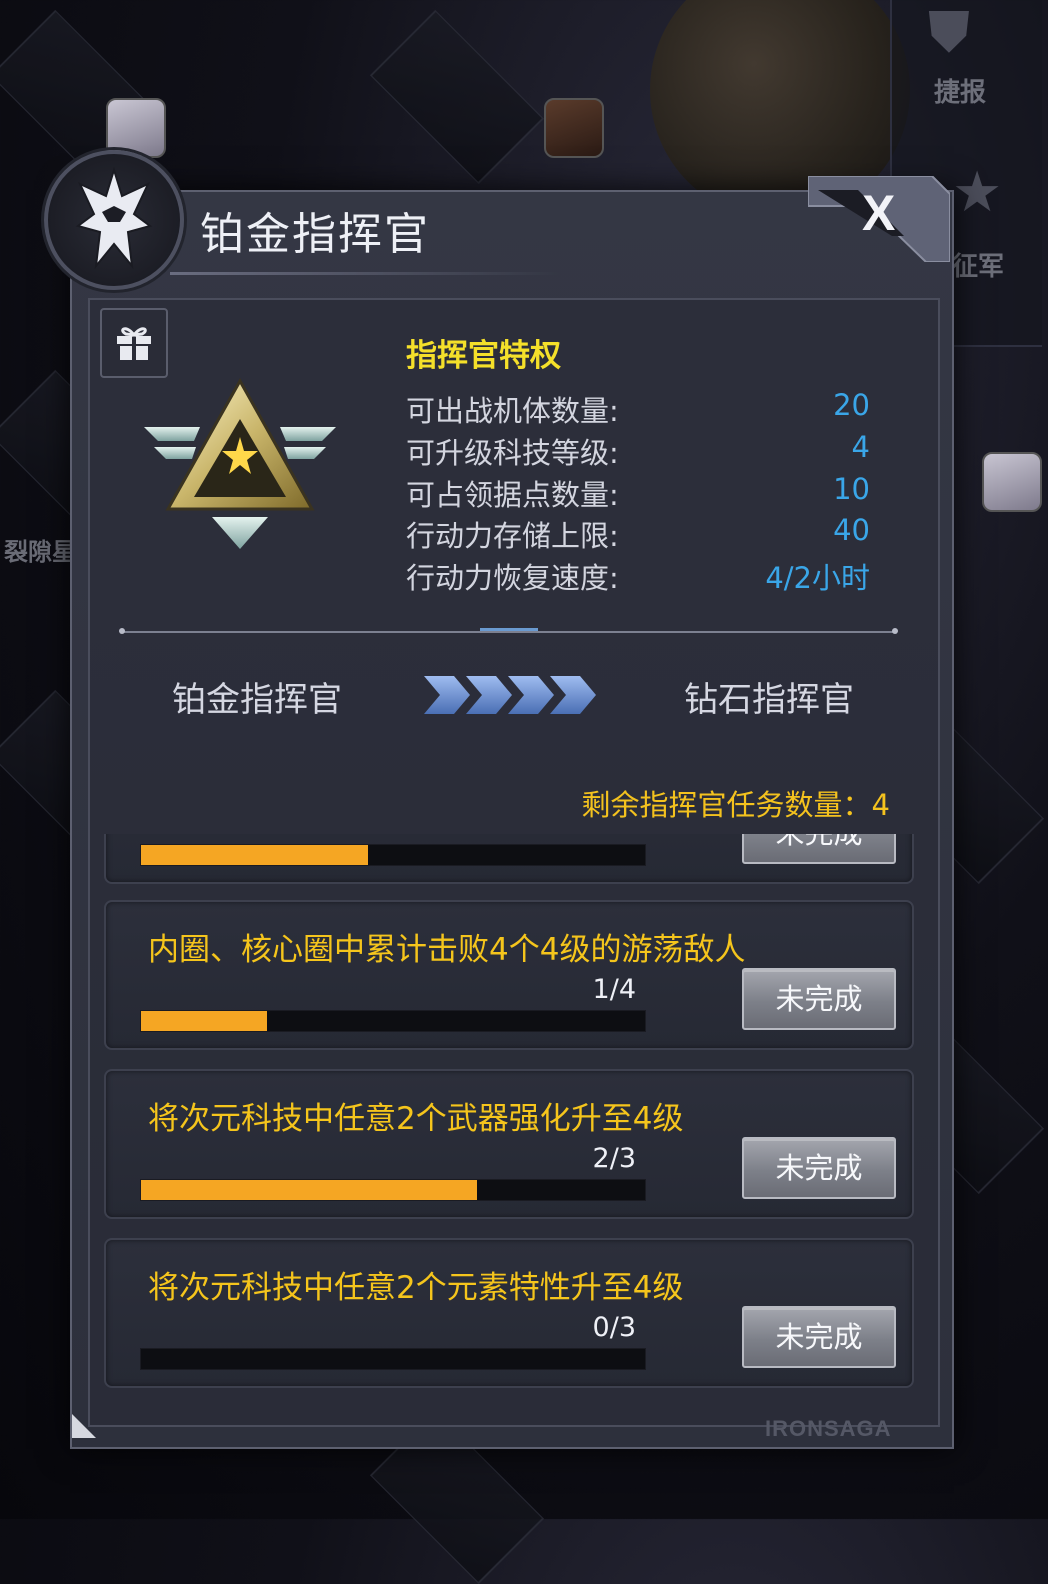 The image size is (1048, 1584). What do you see at coordinates (40, 552) in the screenshot?
I see `map-label: 裂隙星` at bounding box center [40, 552].